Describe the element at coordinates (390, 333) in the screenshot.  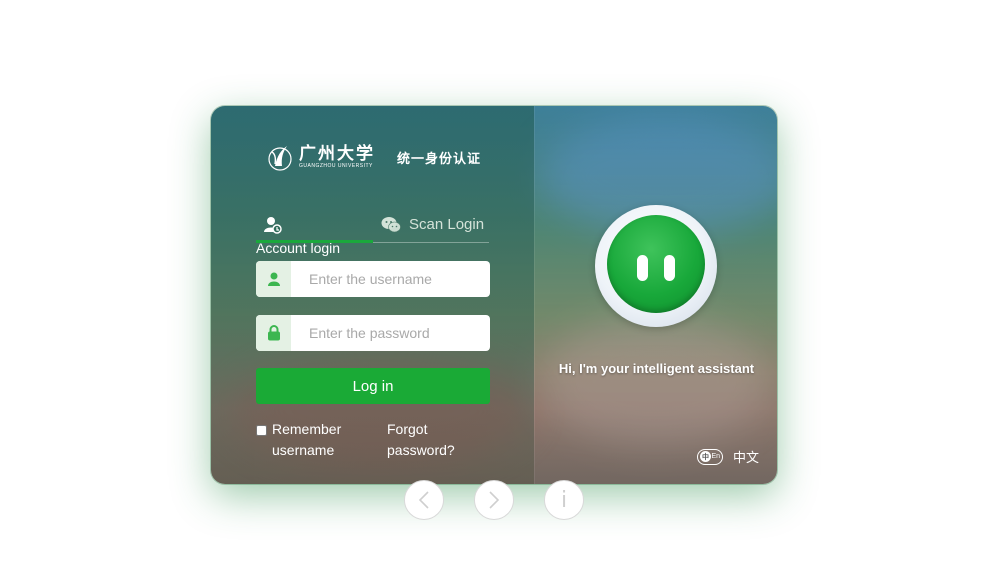
I see `password-input` at that location.